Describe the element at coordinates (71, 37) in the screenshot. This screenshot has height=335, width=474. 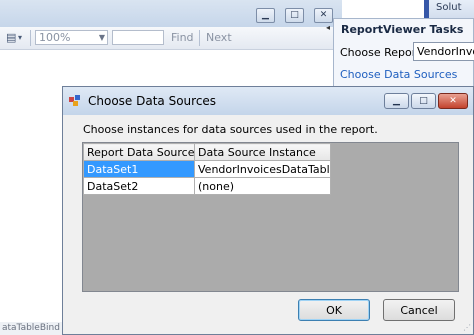
I see `zoom-select: 100% ▼` at that location.